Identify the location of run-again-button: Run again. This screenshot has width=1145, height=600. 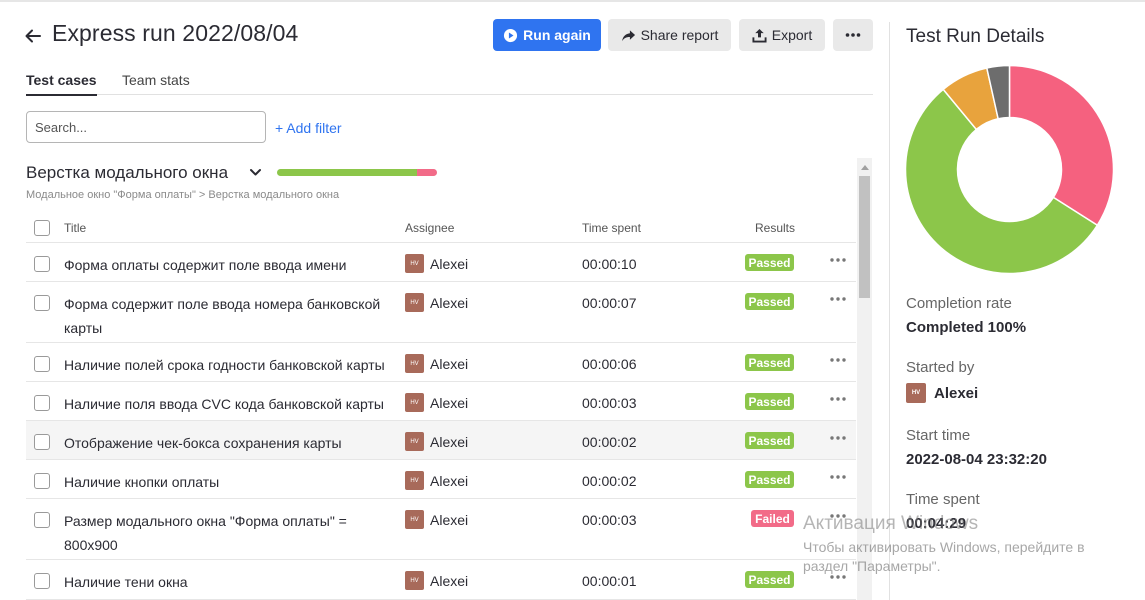
(547, 35).